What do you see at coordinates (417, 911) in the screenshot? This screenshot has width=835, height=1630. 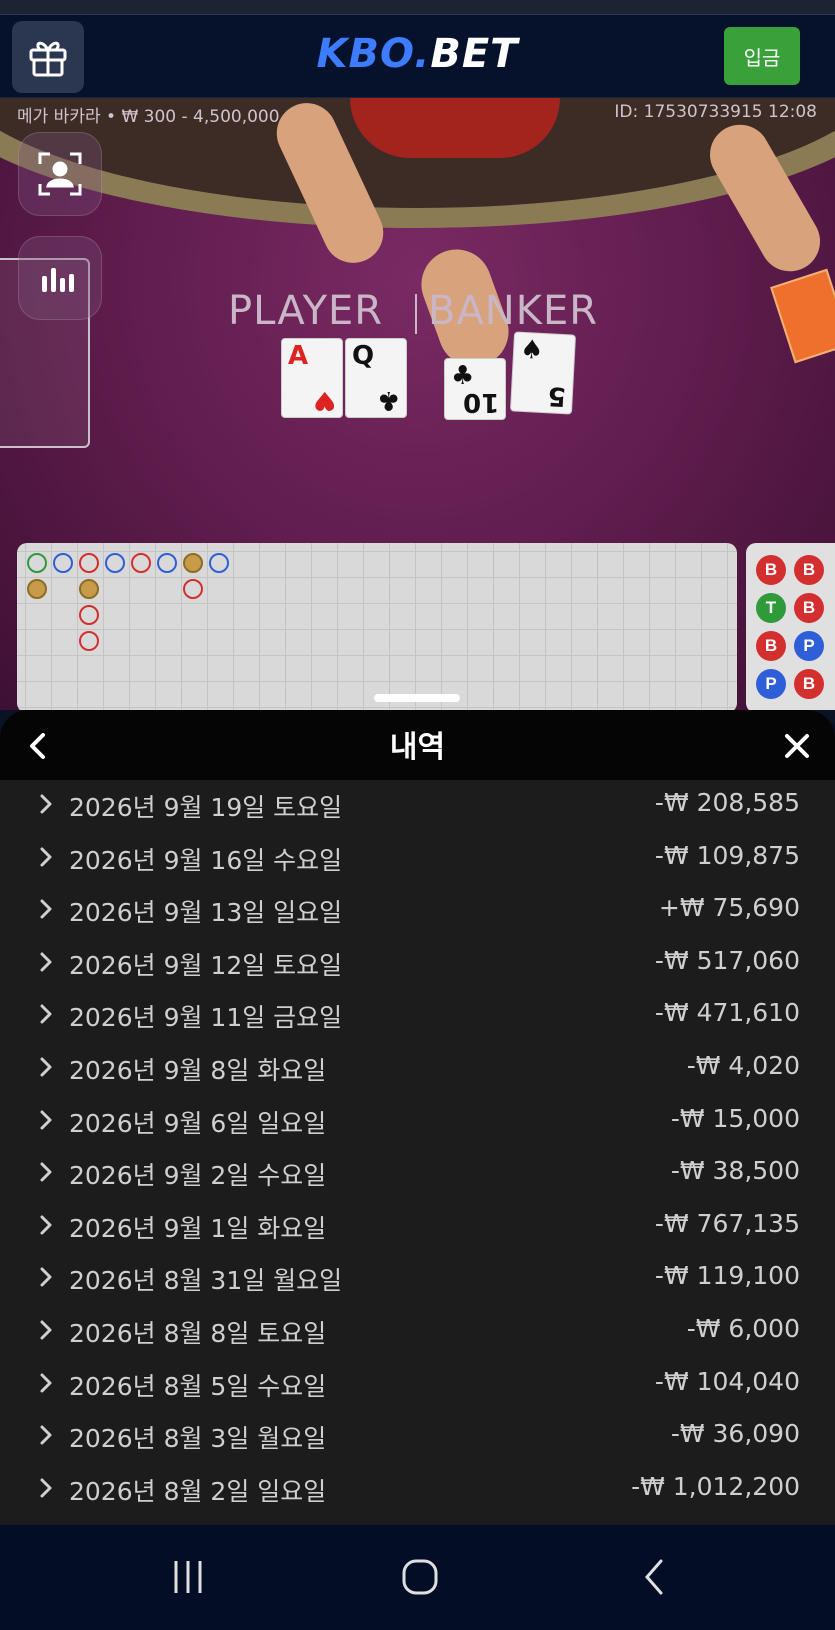 I see `history-row: 2026년 9월 13일 일요일 +₩ 75,690` at bounding box center [417, 911].